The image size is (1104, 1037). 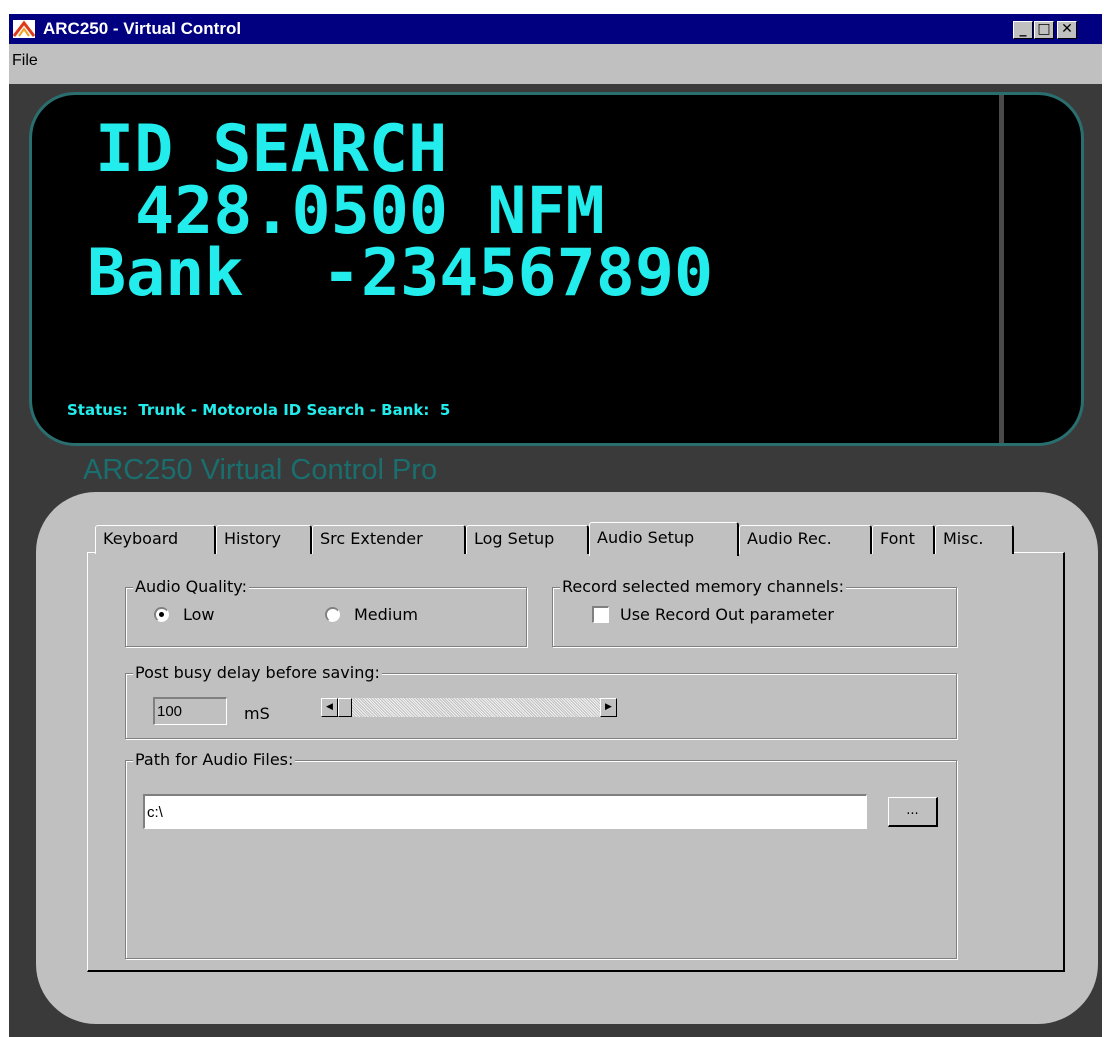 I want to click on tab-misc: Misc., so click(x=974, y=539).